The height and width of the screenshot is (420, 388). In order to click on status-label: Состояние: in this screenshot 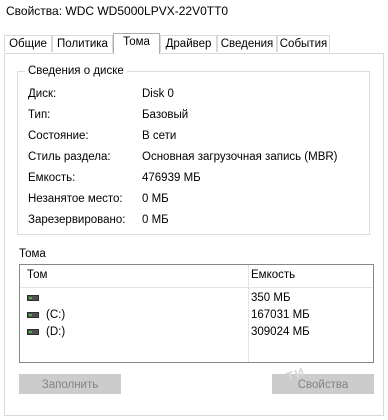, I will do `click(58, 136)`.